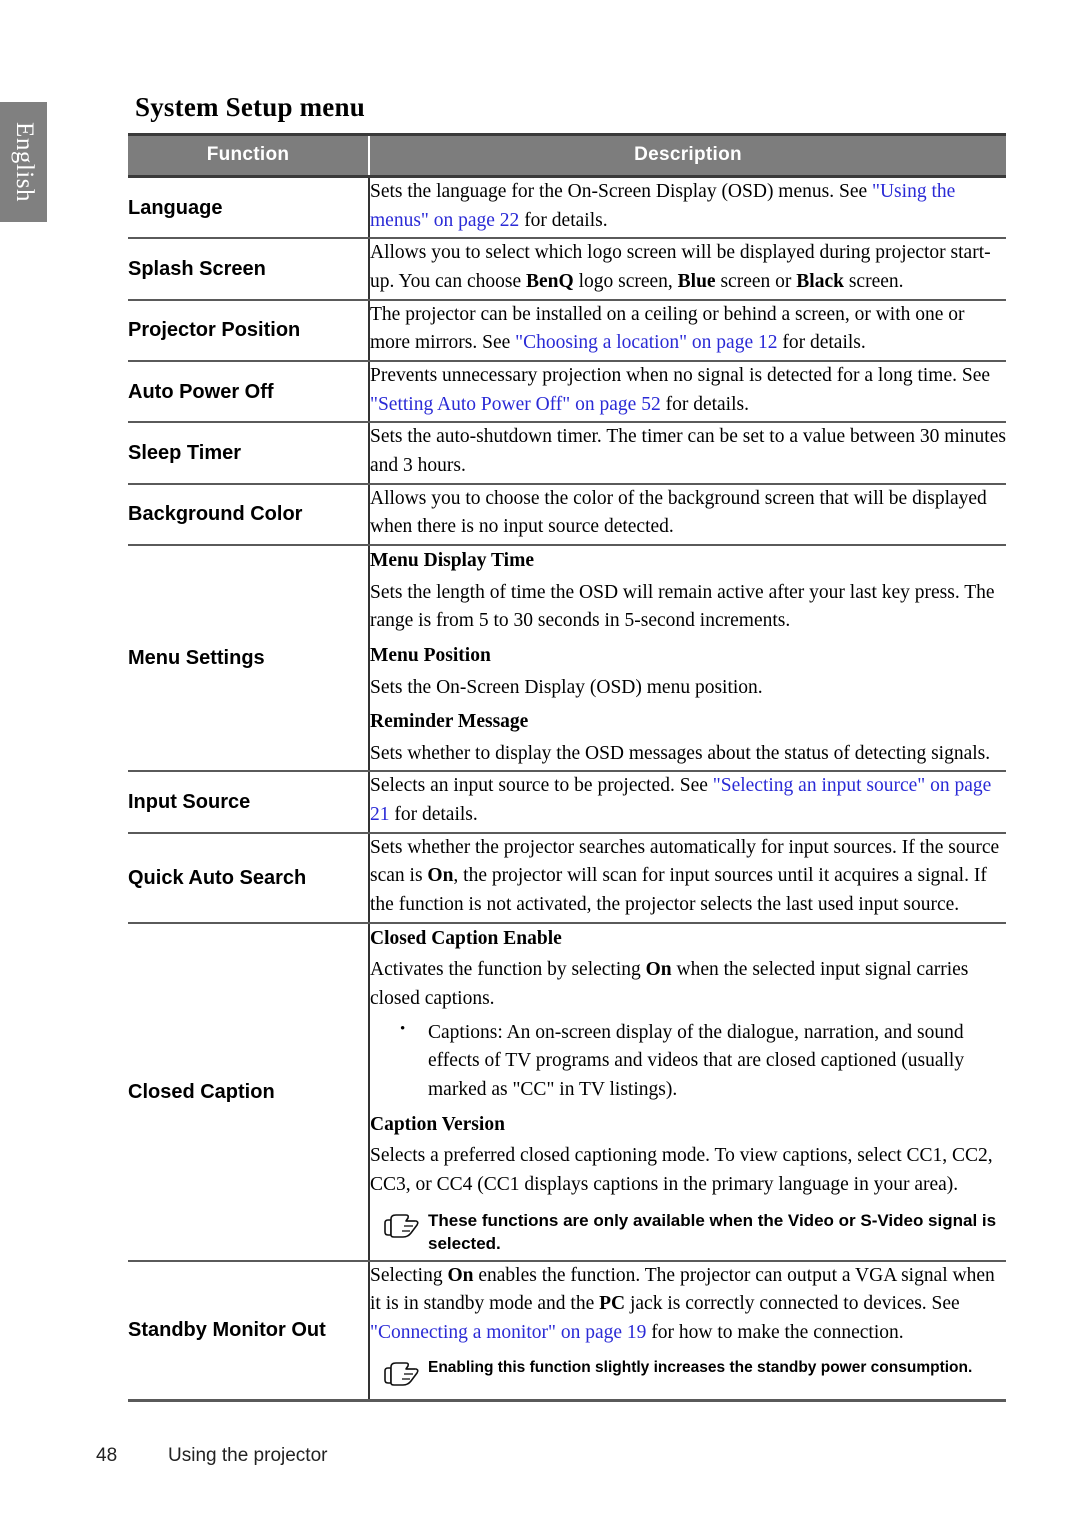 The height and width of the screenshot is (1534, 1080). What do you see at coordinates (508, 970) in the screenshot?
I see `body-text: Activates the function by selecting` at bounding box center [508, 970].